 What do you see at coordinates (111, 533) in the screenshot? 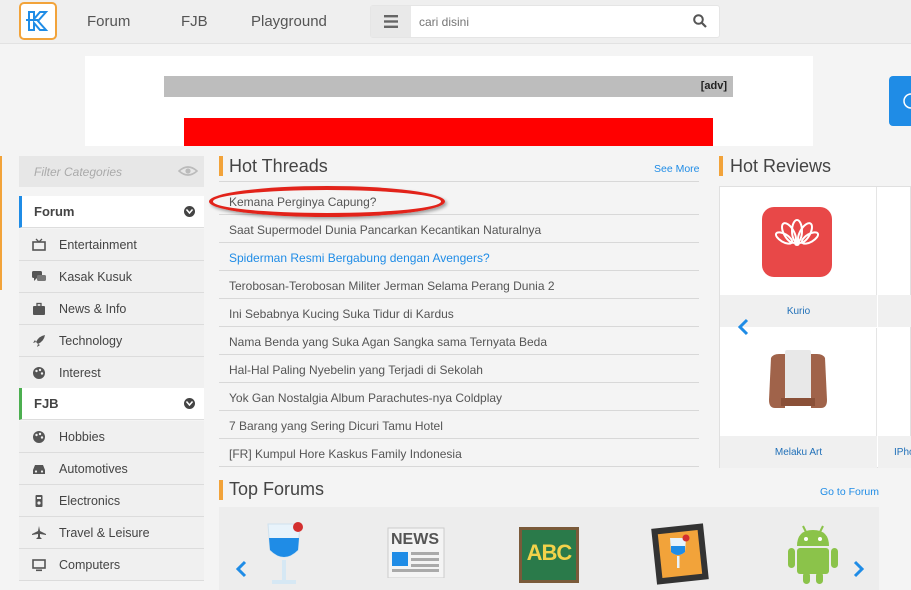
I see `sidebar-item-travel-leisure: Travel & Leisure` at bounding box center [111, 533].